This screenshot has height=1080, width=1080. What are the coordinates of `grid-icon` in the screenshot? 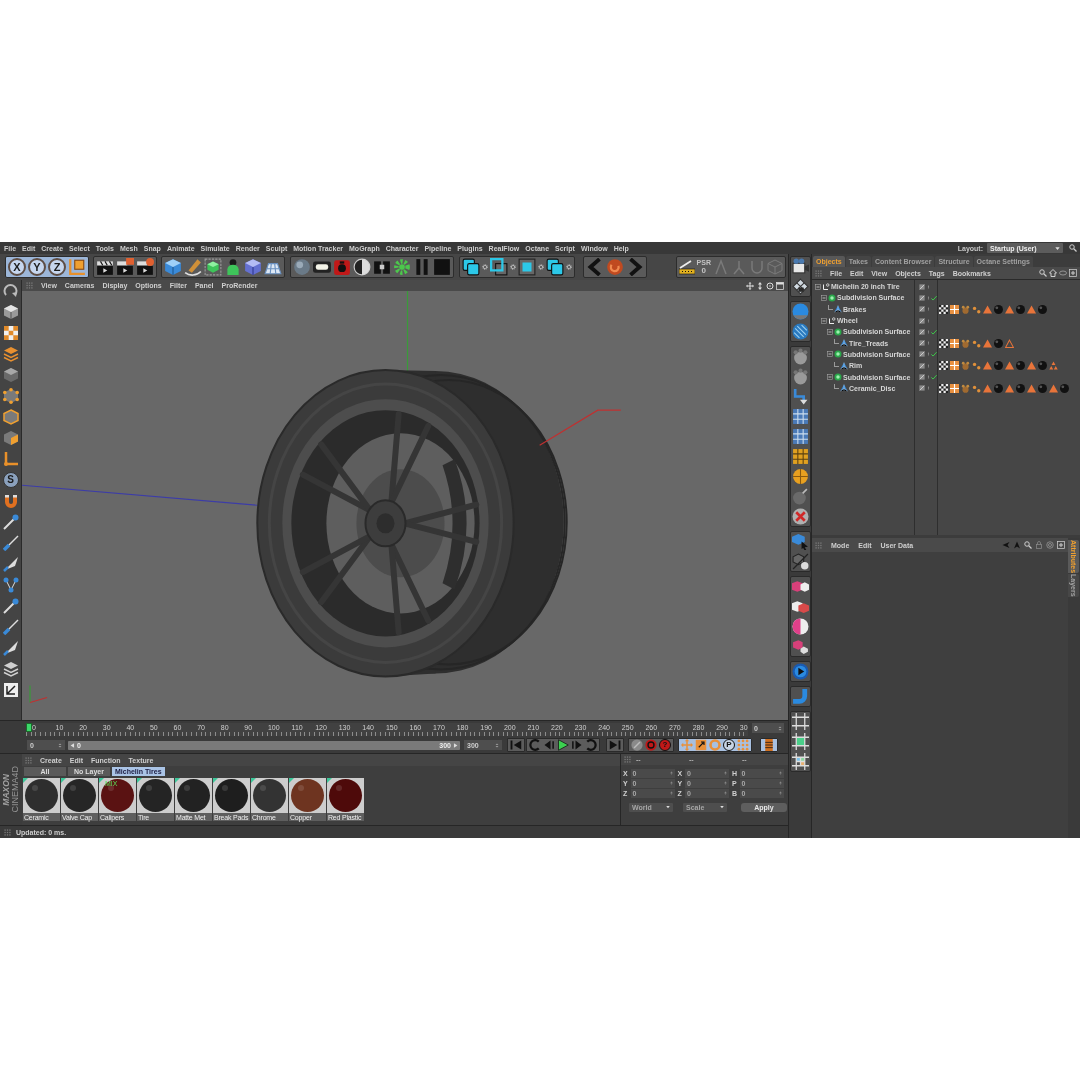 It's located at (800, 456).